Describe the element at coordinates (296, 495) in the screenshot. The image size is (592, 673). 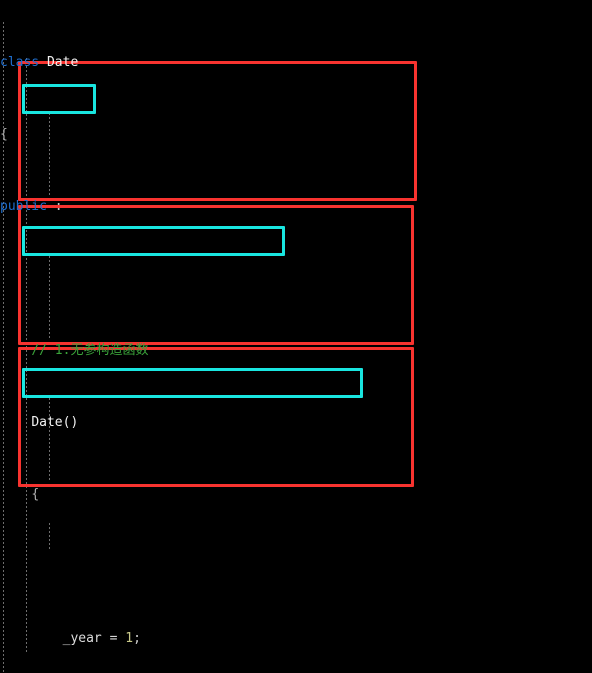
I see `code-line-7: {` at that location.